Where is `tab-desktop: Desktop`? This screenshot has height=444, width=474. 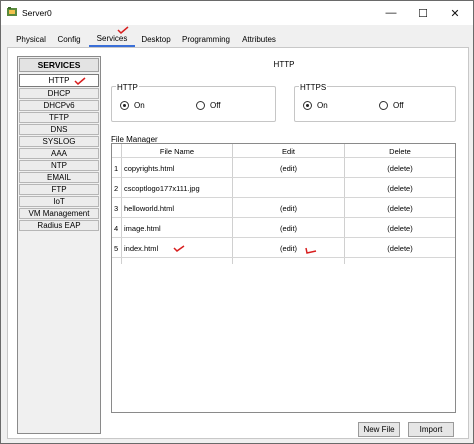
tab-desktop: Desktop is located at coordinates (156, 39).